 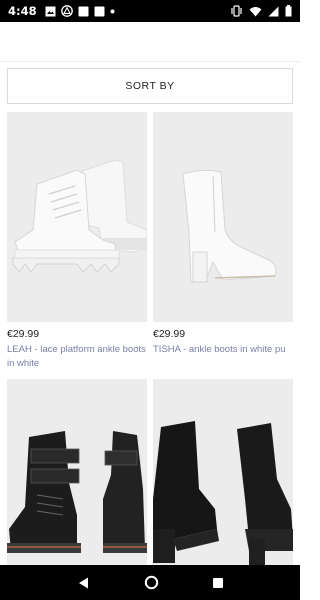 I want to click on sort-by-button: SORT BY, so click(x=150, y=86).